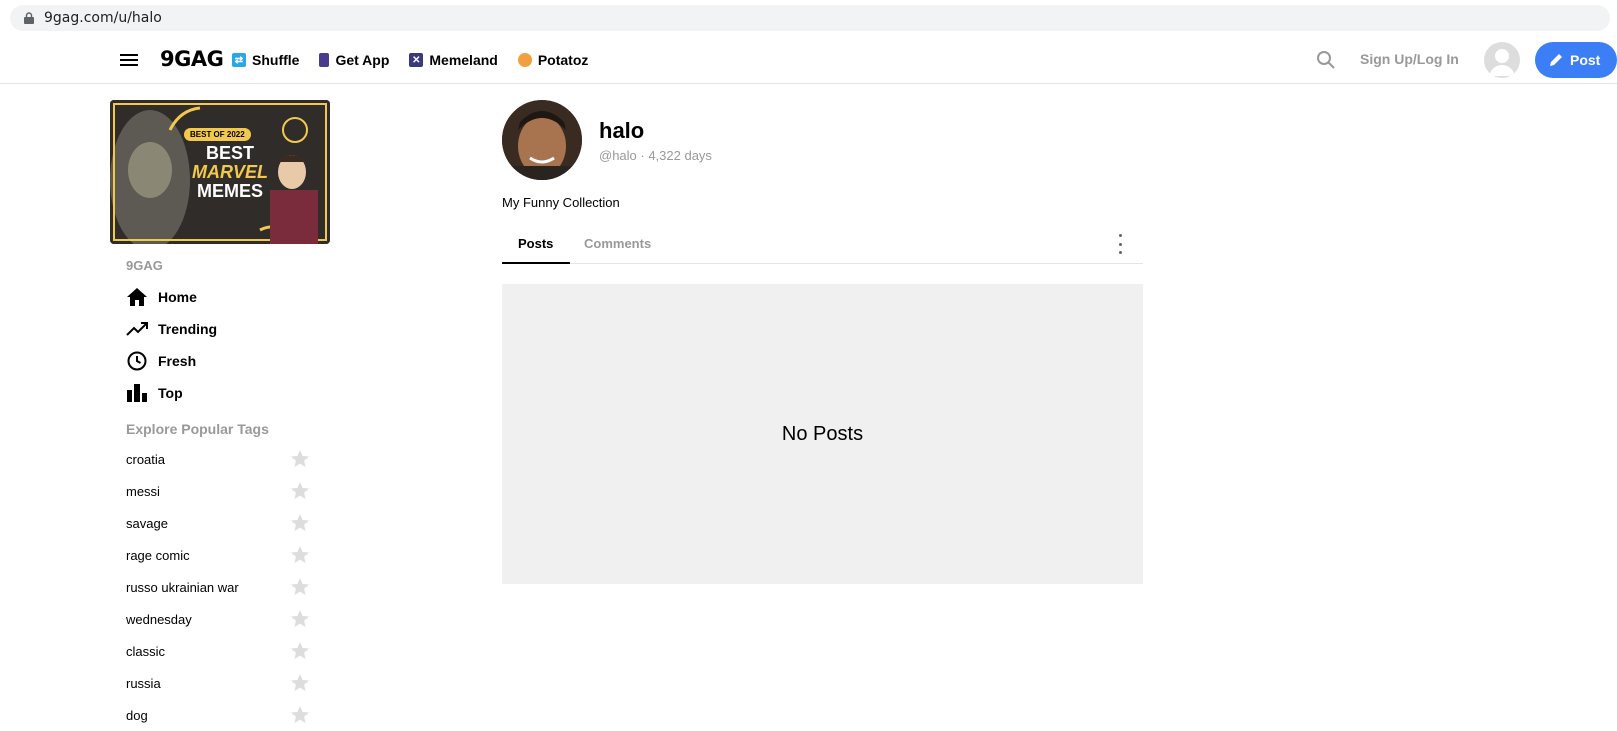 This screenshot has height=731, width=1617. What do you see at coordinates (137, 361) in the screenshot?
I see `clock-icon` at bounding box center [137, 361].